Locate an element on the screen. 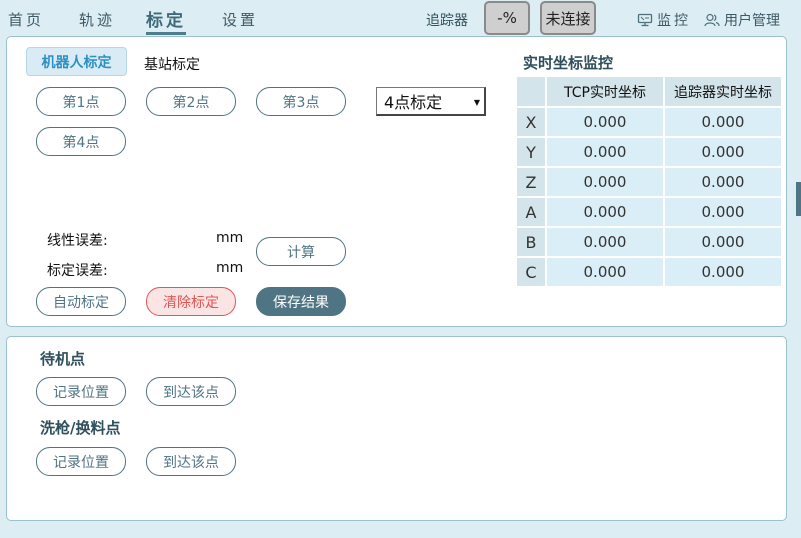 The image size is (801, 538). point1-button: 第1点 is located at coordinates (81, 101).